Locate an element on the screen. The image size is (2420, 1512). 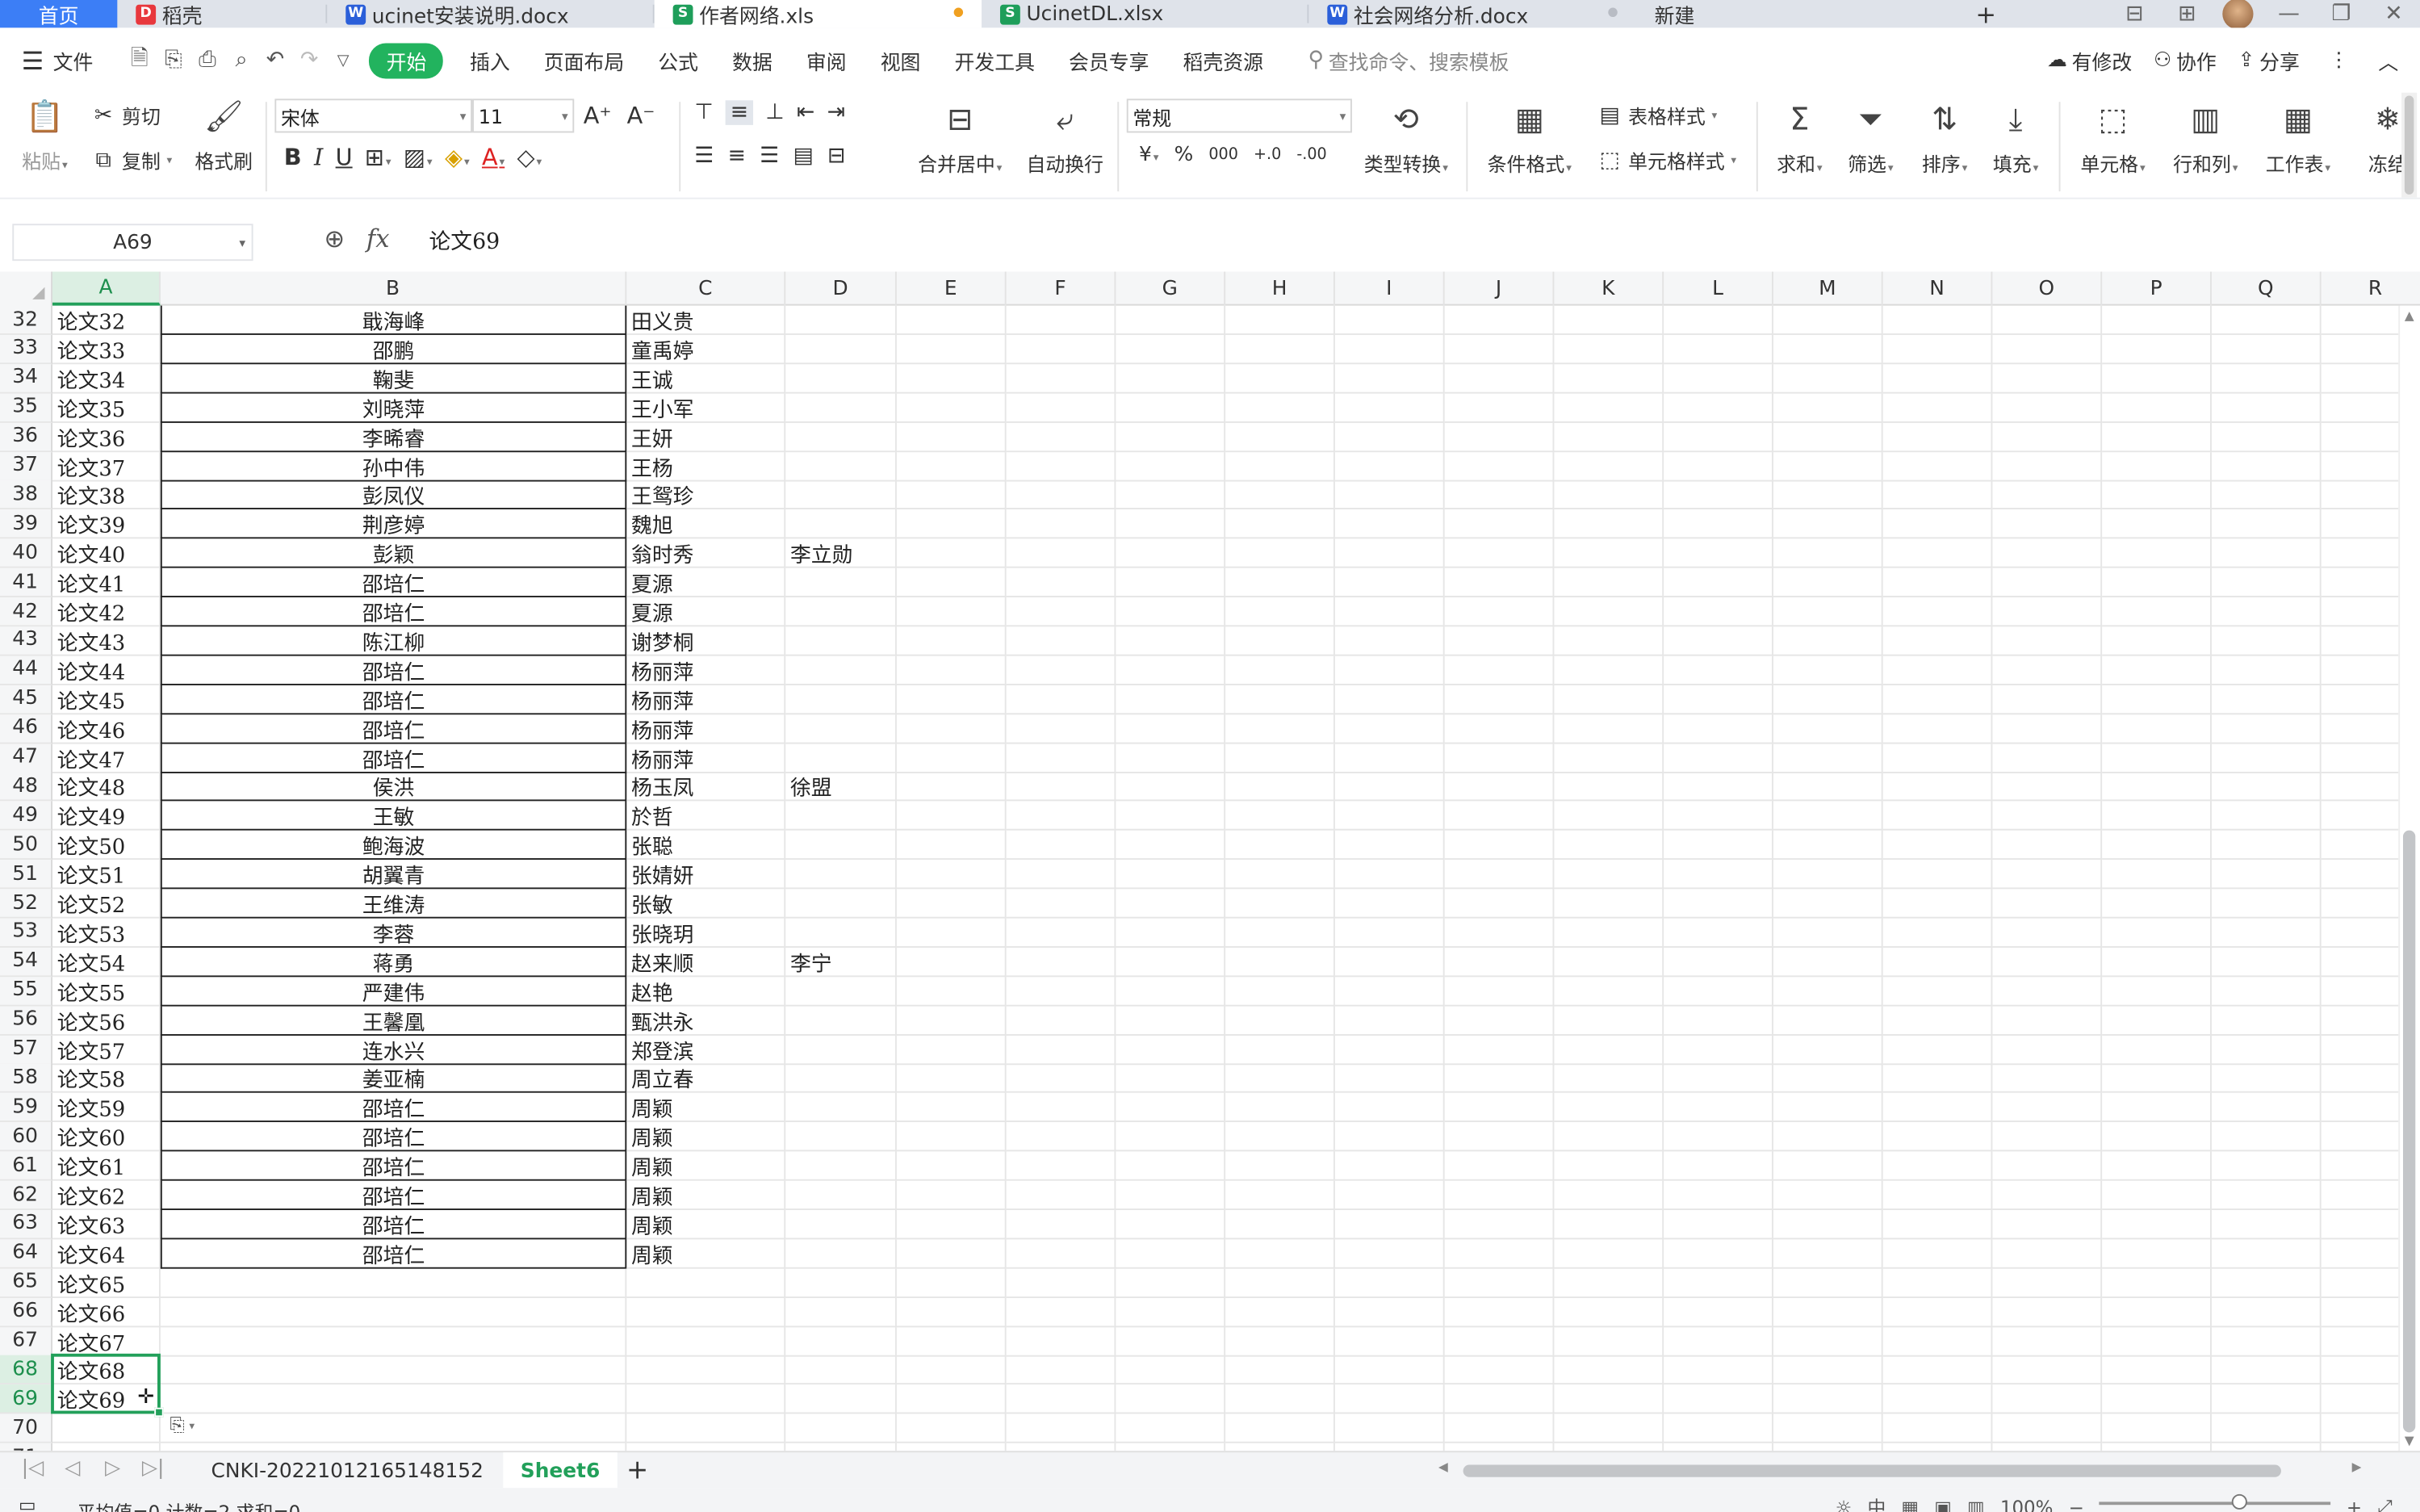
row-header: 40 is located at coordinates (26, 553).